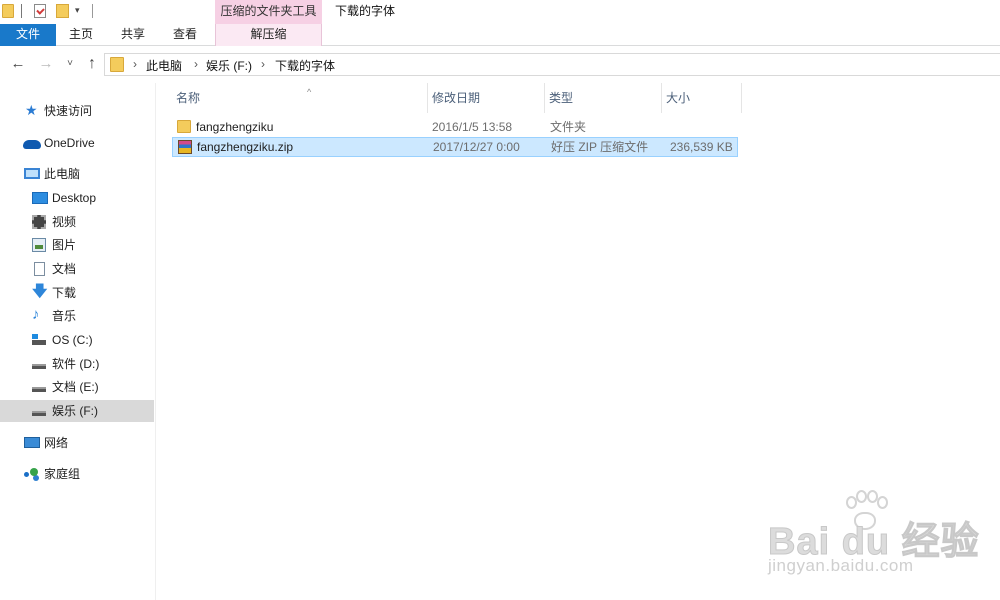  I want to click on video-icon, so click(39, 222).